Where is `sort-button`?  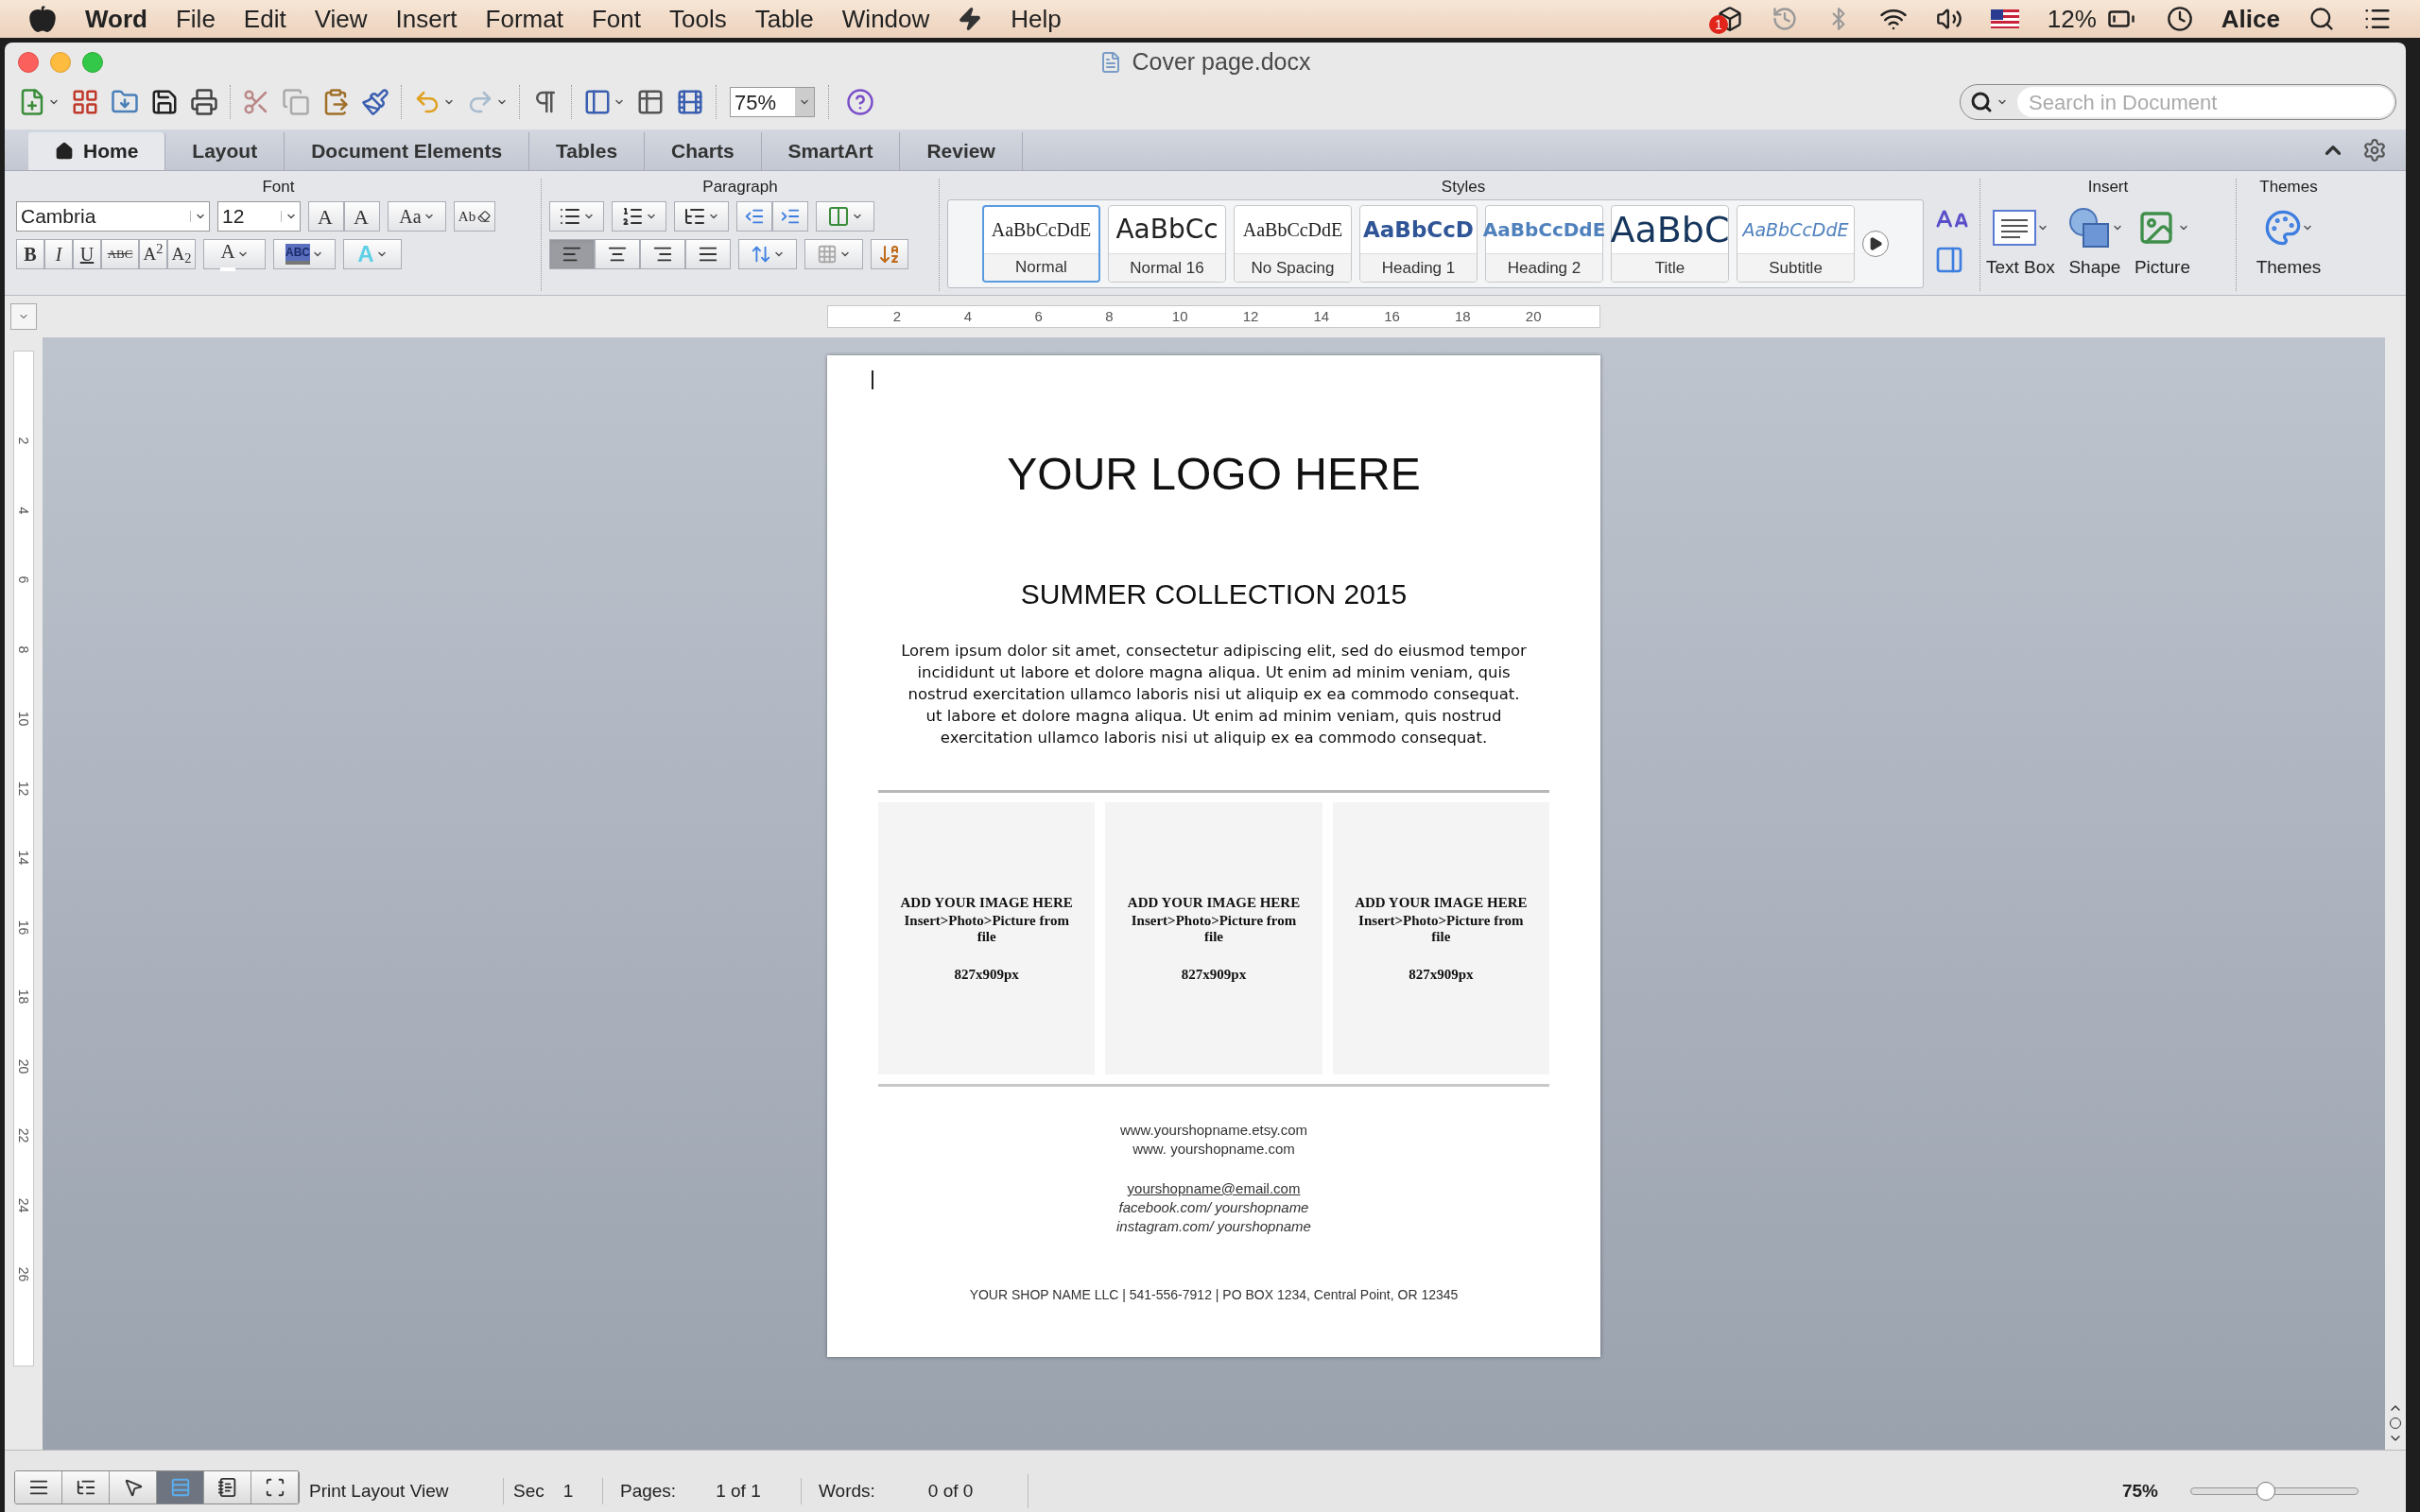 sort-button is located at coordinates (889, 254).